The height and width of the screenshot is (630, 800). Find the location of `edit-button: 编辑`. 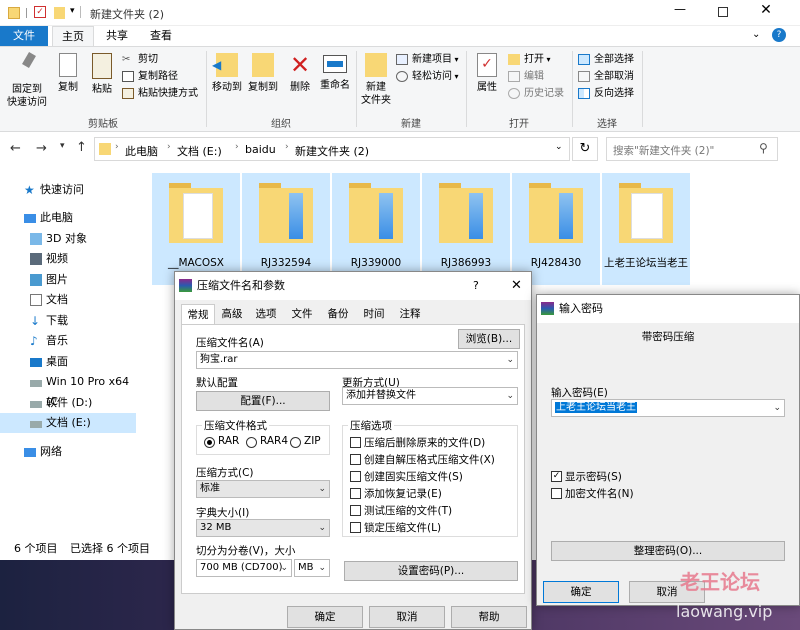

edit-button: 编辑 is located at coordinates (526, 76).